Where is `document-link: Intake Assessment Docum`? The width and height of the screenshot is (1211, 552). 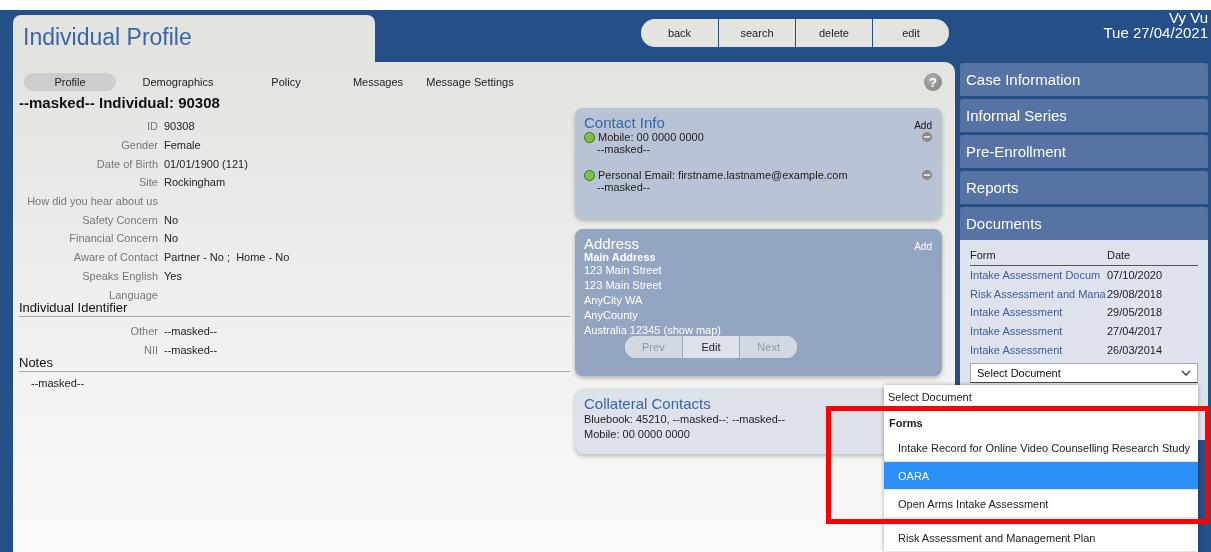 document-link: Intake Assessment Docum is located at coordinates (1038, 275).